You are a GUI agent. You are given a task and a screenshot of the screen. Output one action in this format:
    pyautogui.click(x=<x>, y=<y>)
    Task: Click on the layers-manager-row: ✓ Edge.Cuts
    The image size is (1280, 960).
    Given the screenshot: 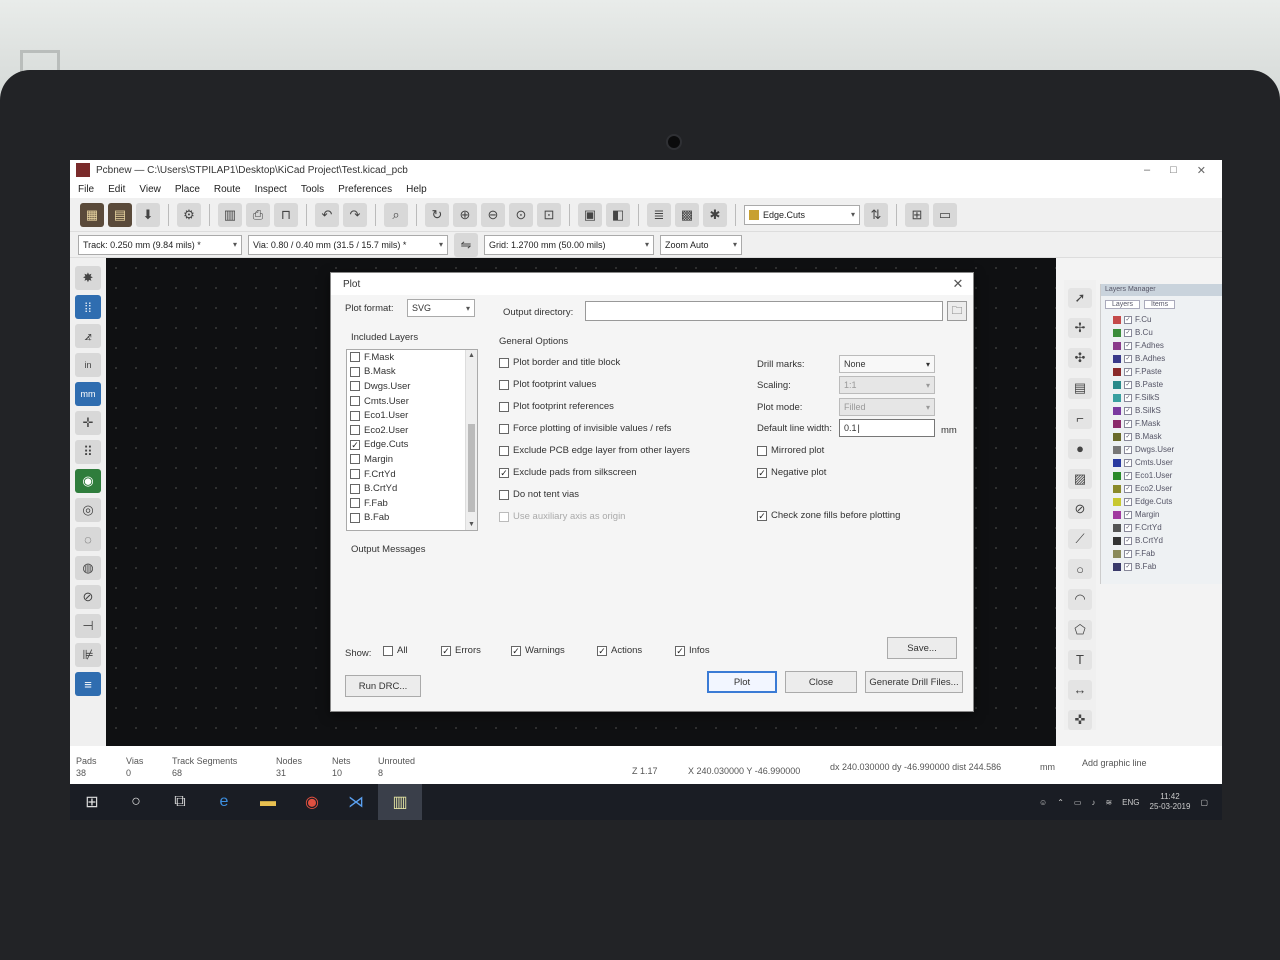 What is the action you would take?
    pyautogui.click(x=1161, y=501)
    